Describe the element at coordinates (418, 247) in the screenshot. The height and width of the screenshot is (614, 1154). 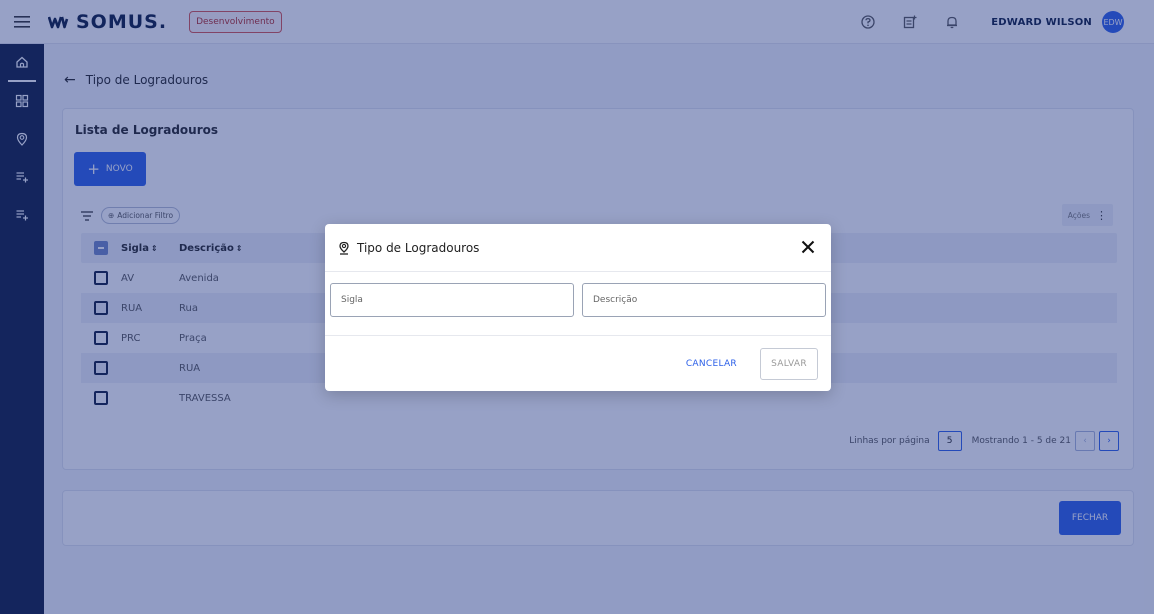
I see `modal-title: Tipo de Logradouros` at that location.